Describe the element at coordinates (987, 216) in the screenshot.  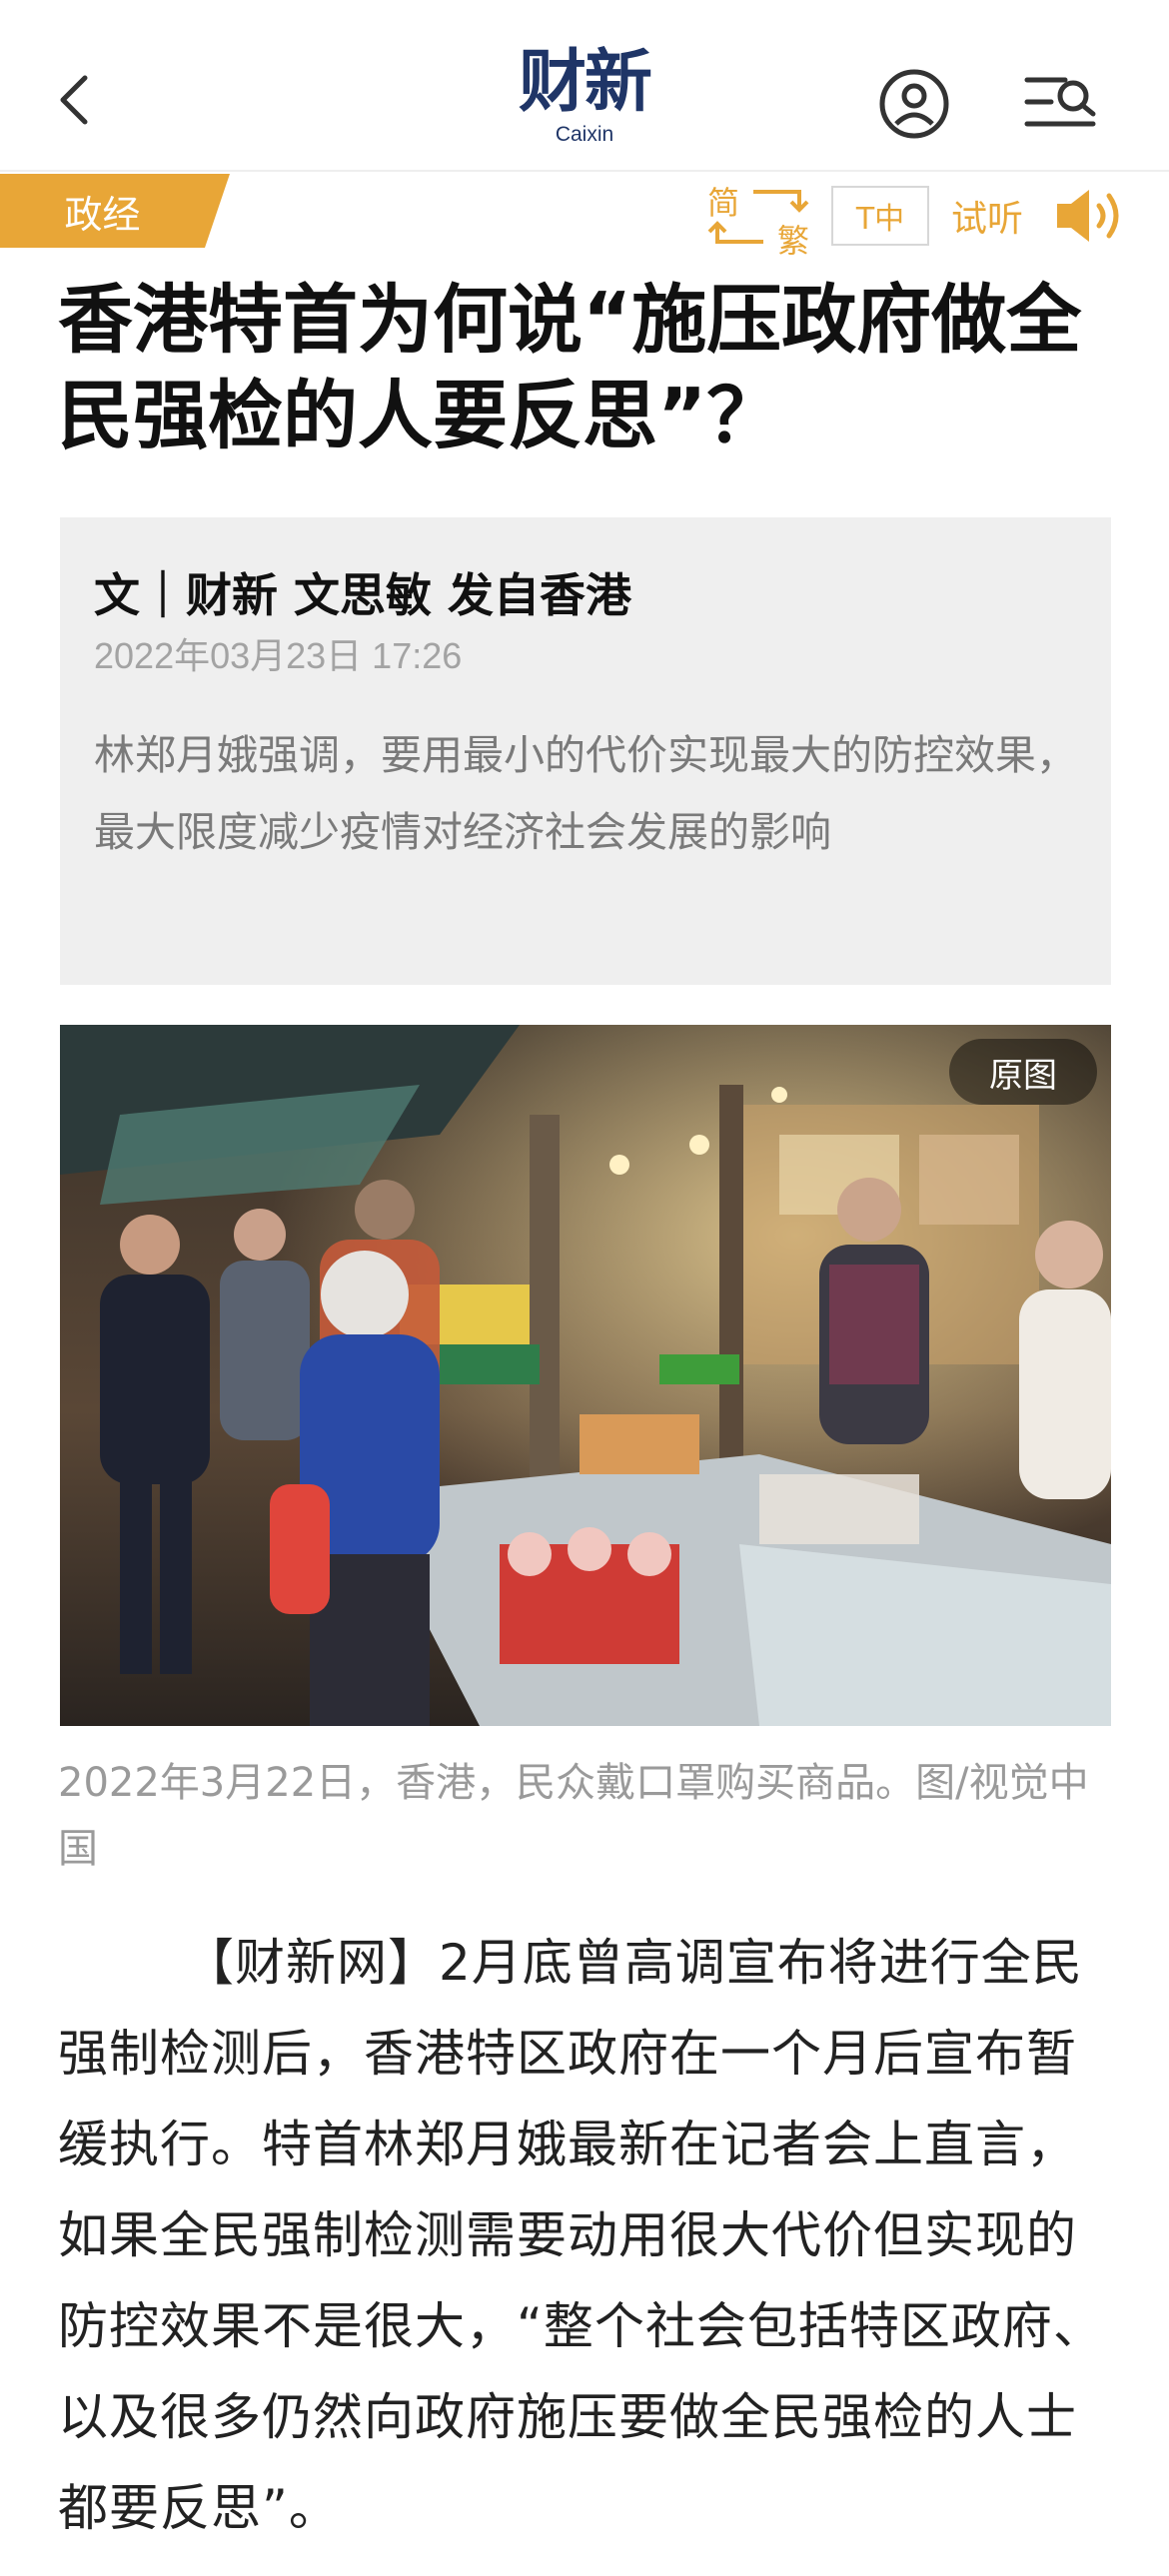
I see `listen-button: 试听` at that location.